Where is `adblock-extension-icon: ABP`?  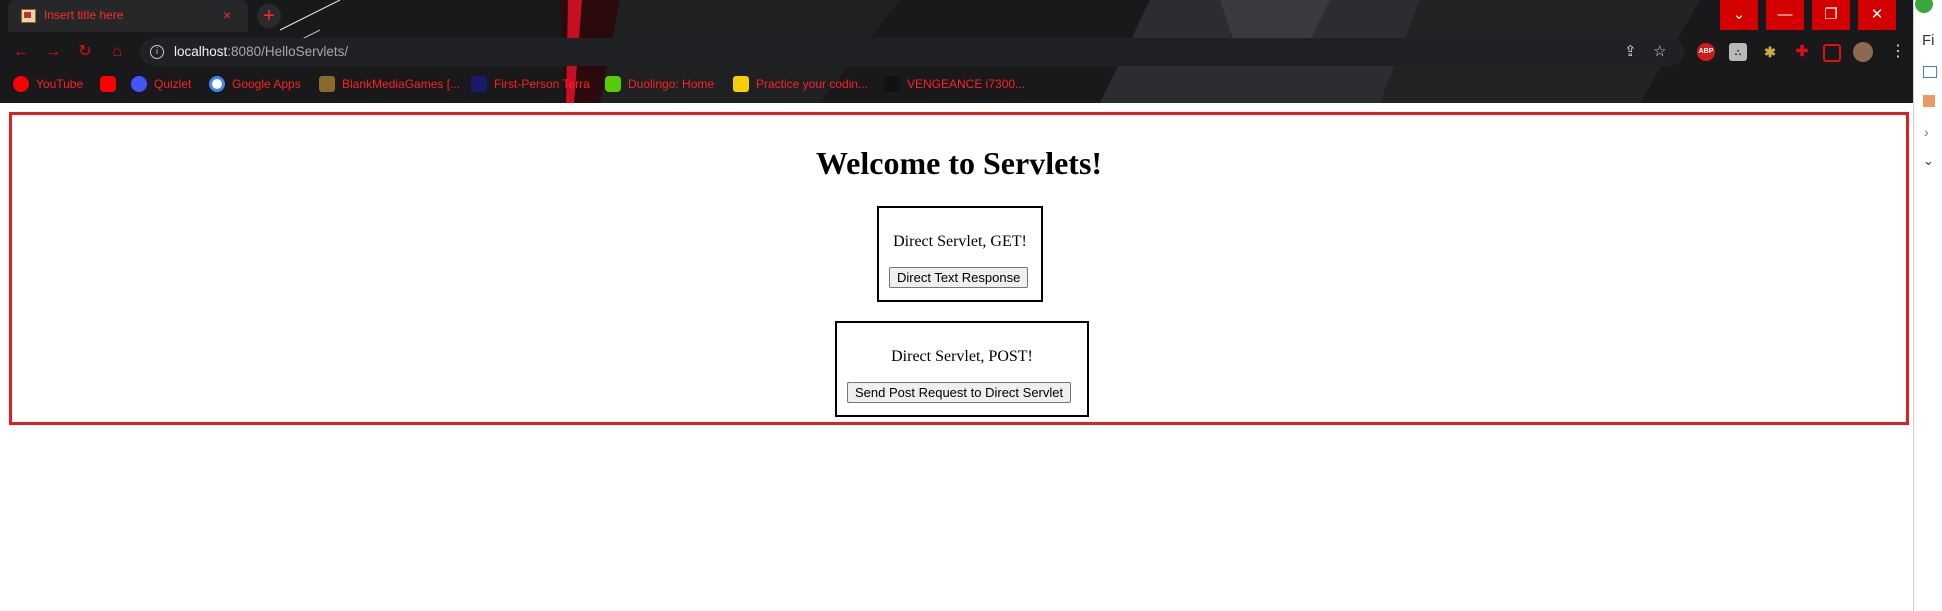
adblock-extension-icon: ABP is located at coordinates (1706, 52).